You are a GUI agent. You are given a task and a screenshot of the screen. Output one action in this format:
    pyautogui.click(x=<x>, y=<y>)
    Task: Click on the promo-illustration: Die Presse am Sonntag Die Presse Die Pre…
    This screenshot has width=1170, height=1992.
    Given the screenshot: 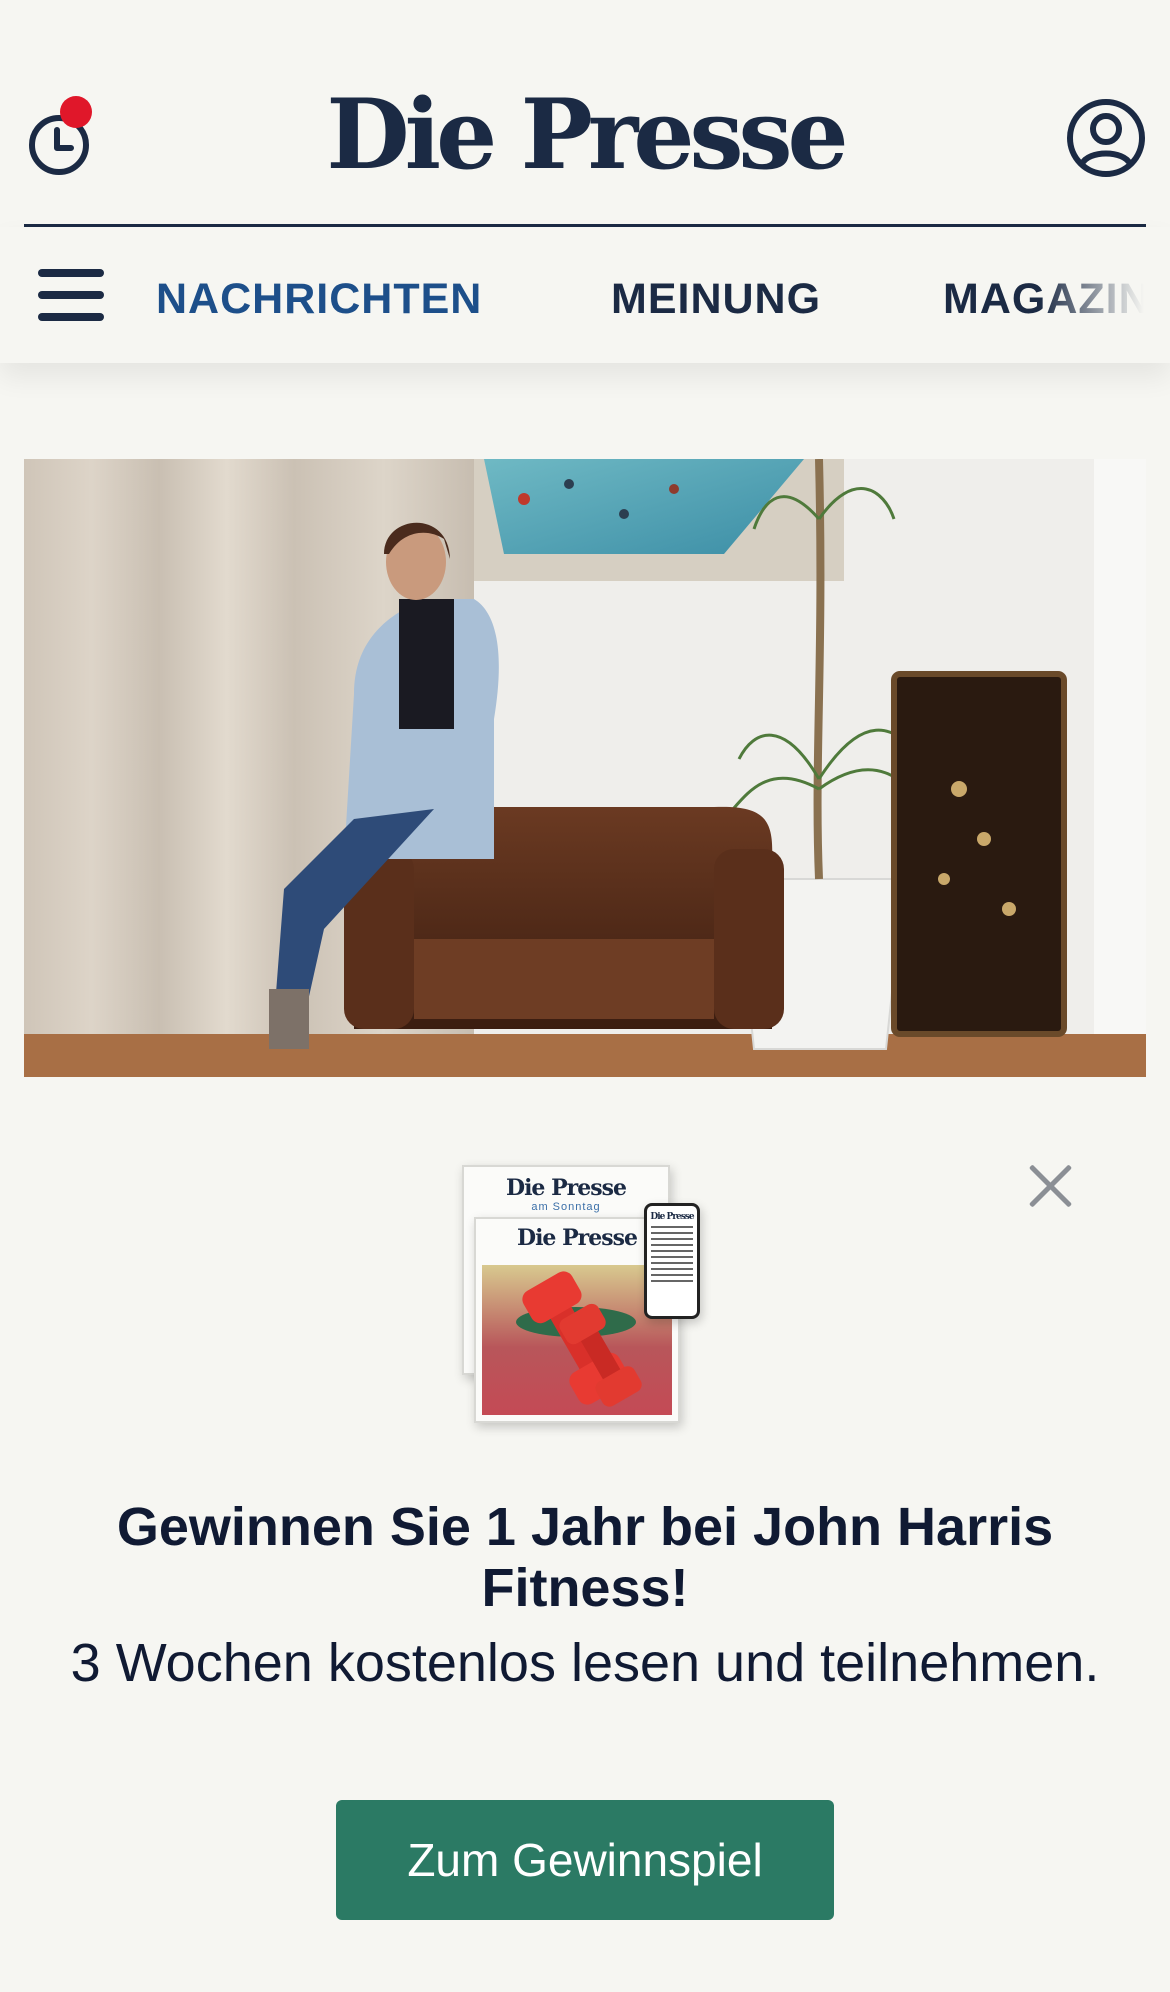 What is the action you would take?
    pyautogui.click(x=587, y=1330)
    